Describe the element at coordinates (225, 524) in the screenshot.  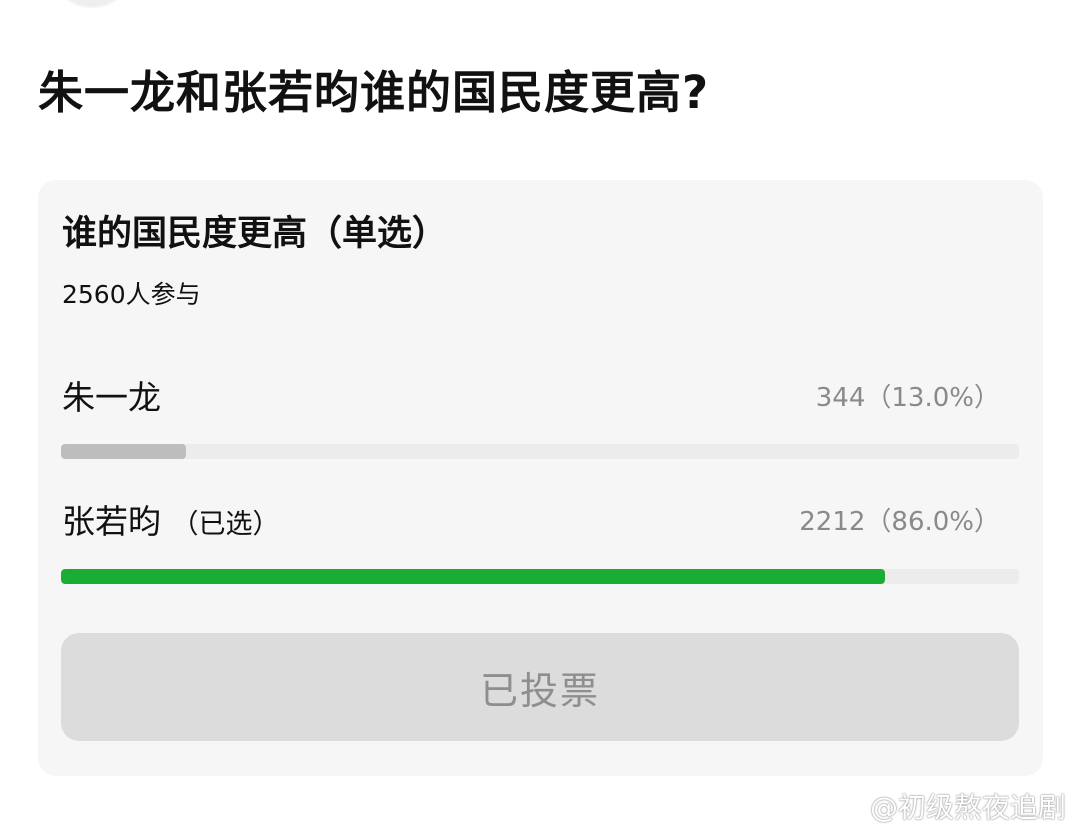
I see `selected-tag: （已选）` at that location.